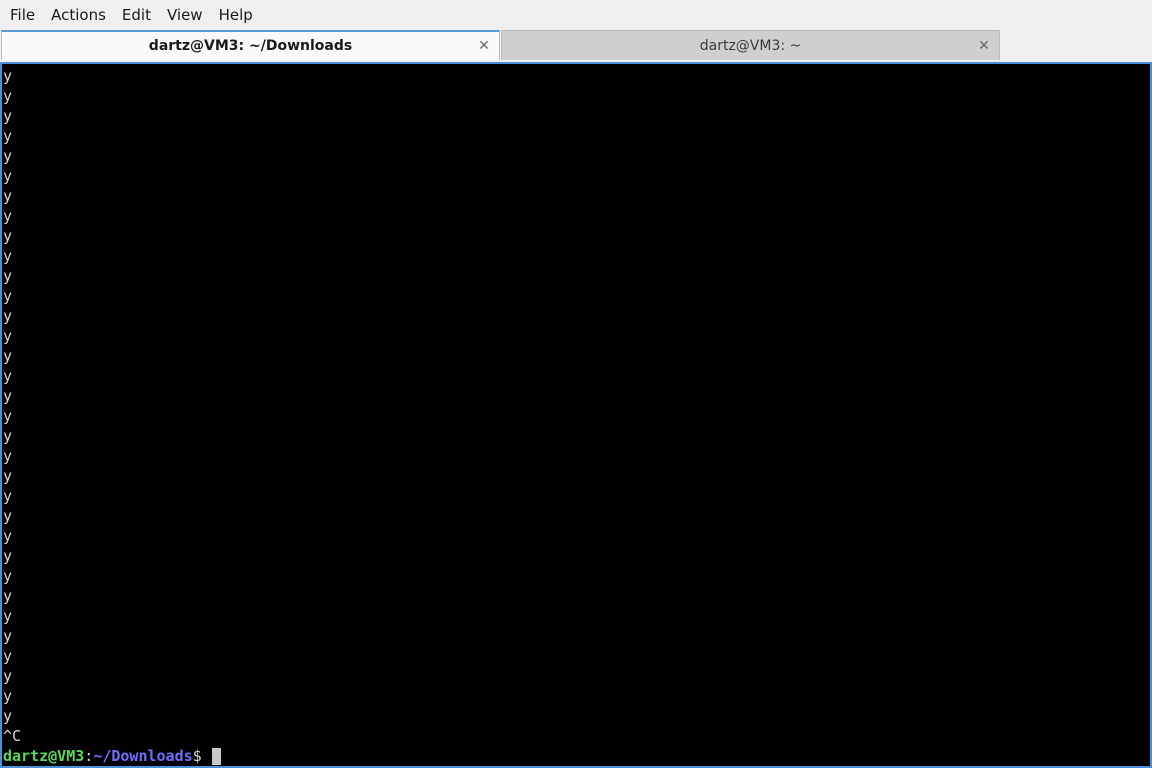 The image size is (1152, 768). Describe the element at coordinates (216, 756) in the screenshot. I see `text-cursor` at that location.